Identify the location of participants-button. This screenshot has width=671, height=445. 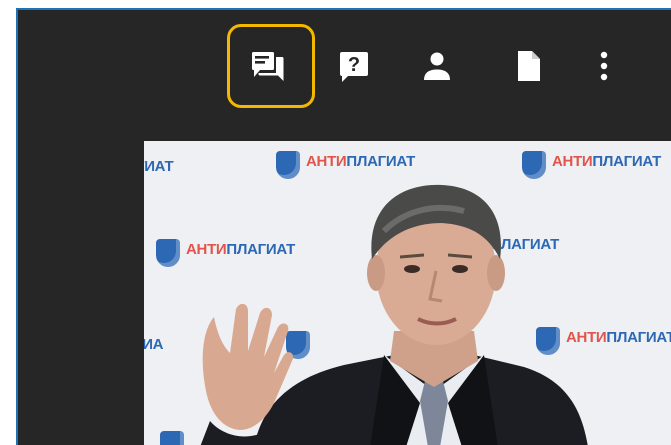
(437, 66).